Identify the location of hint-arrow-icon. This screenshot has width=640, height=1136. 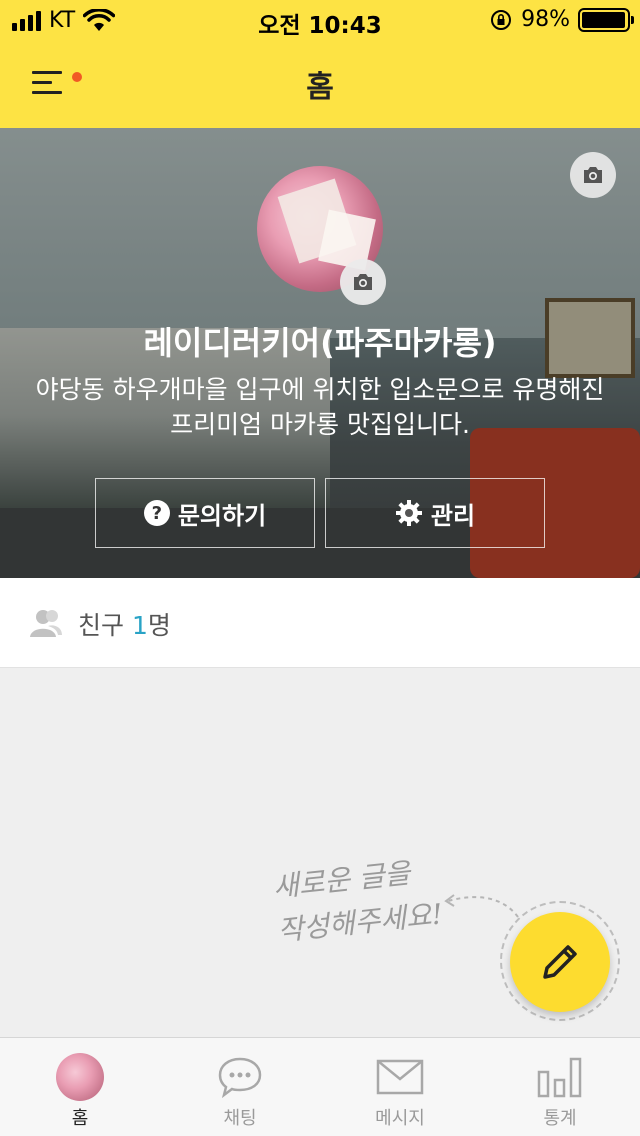
(481, 906).